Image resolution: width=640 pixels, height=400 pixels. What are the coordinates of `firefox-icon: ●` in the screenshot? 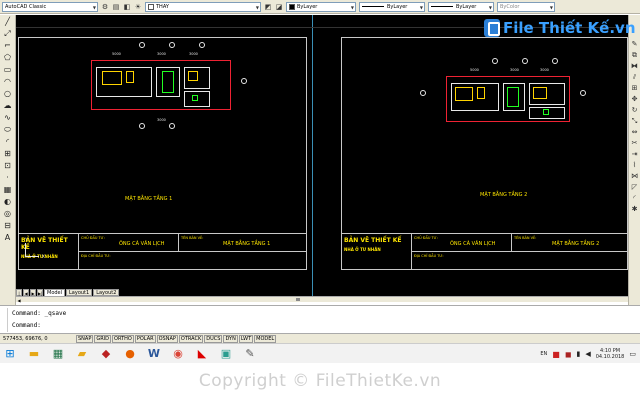 It's located at (130, 354).